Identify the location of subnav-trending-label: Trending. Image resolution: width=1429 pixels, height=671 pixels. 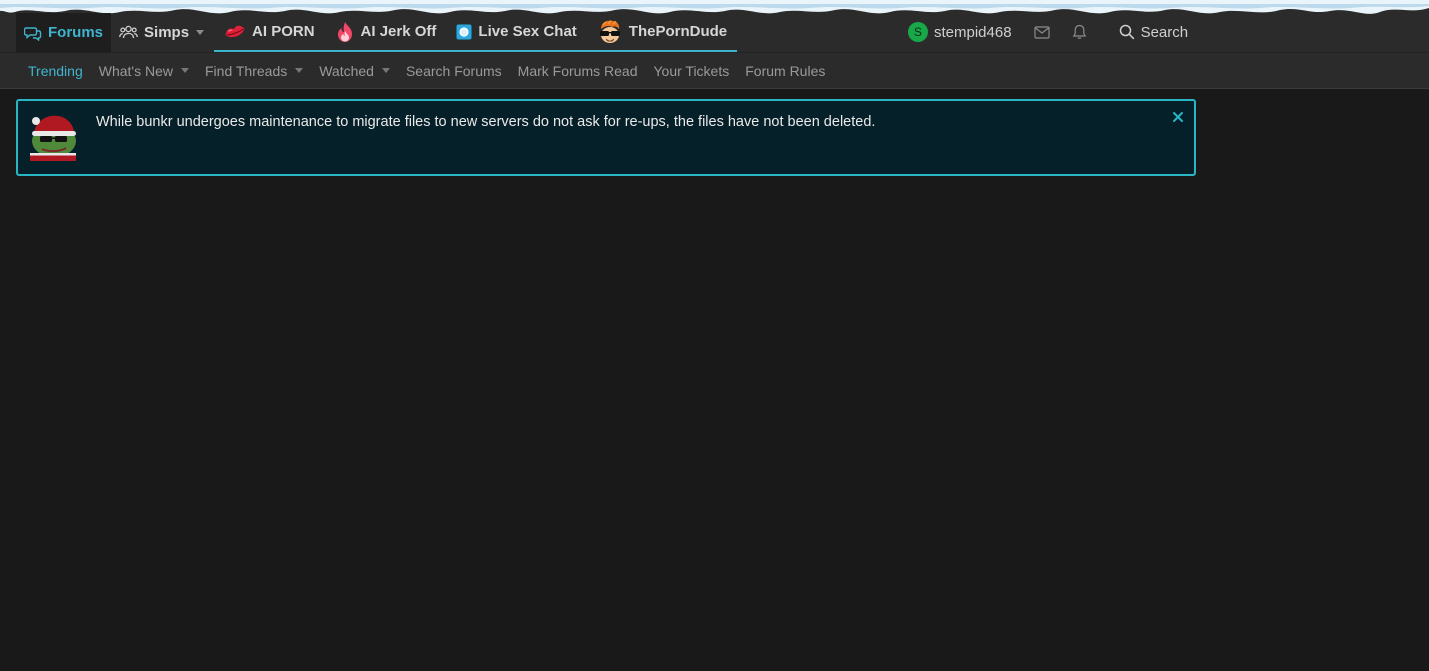
(55, 70).